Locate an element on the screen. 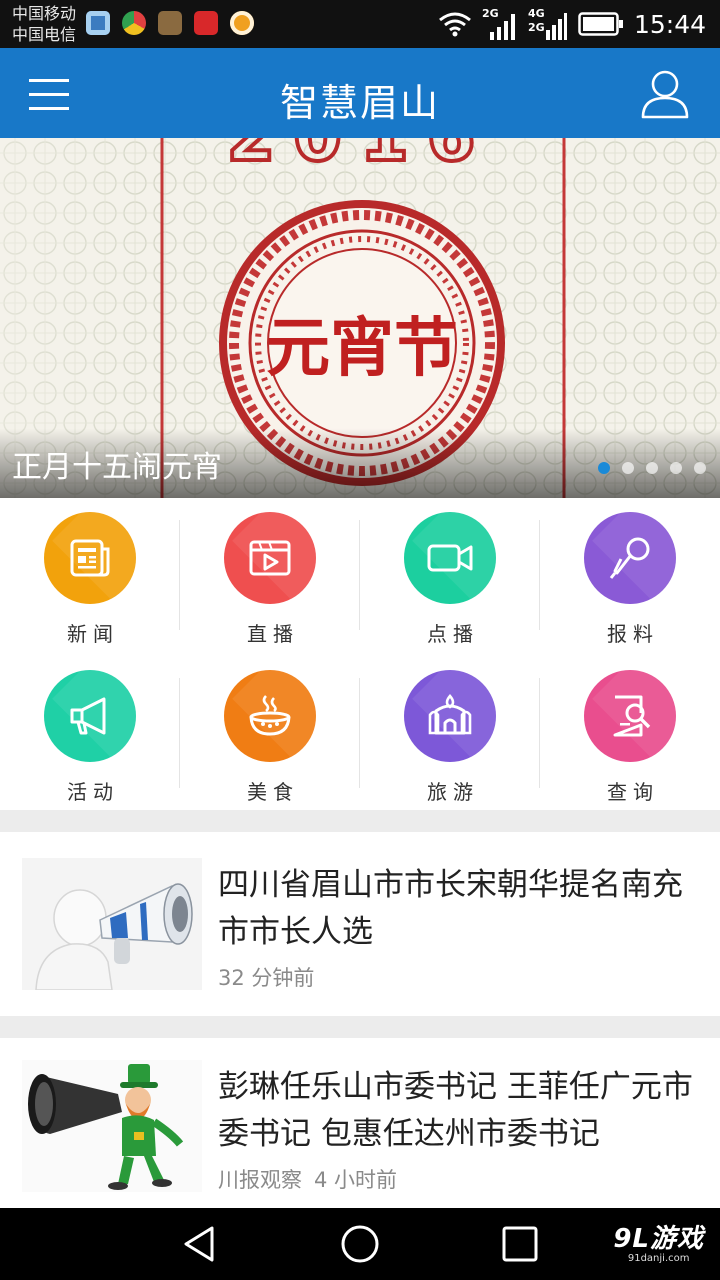 The image size is (720, 1280). feature-news-circle is located at coordinates (90, 558).